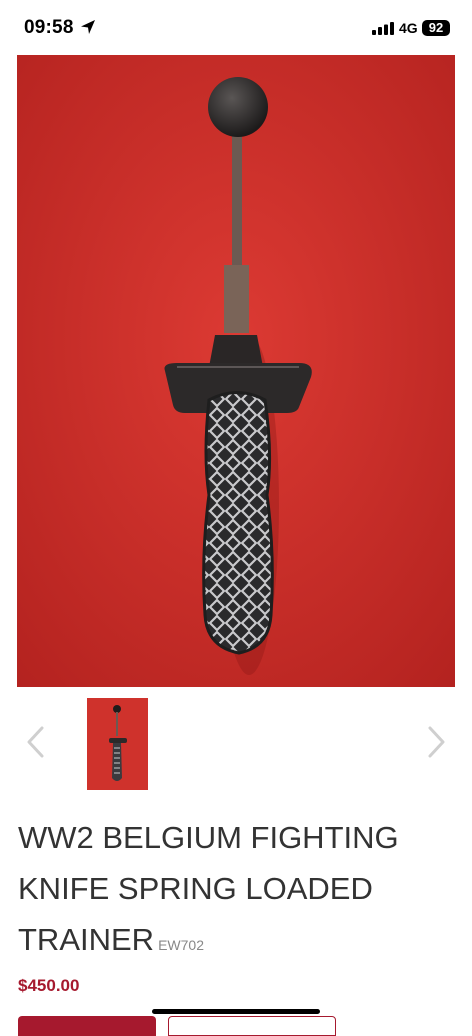 The image size is (472, 1036). What do you see at coordinates (36, 742) in the screenshot?
I see `previous-arrow-icon` at bounding box center [36, 742].